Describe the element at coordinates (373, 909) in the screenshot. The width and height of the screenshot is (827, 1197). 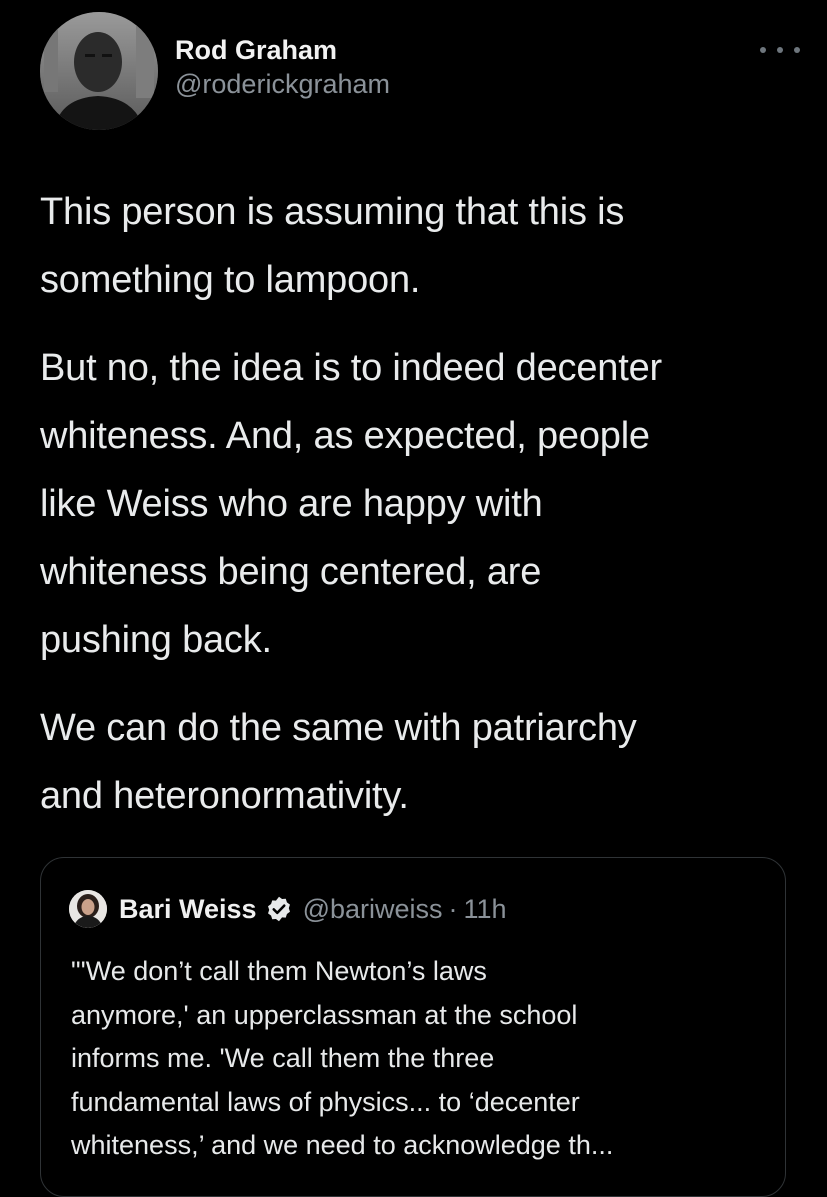
I see `quoted-author-handle: @bariweiss` at that location.